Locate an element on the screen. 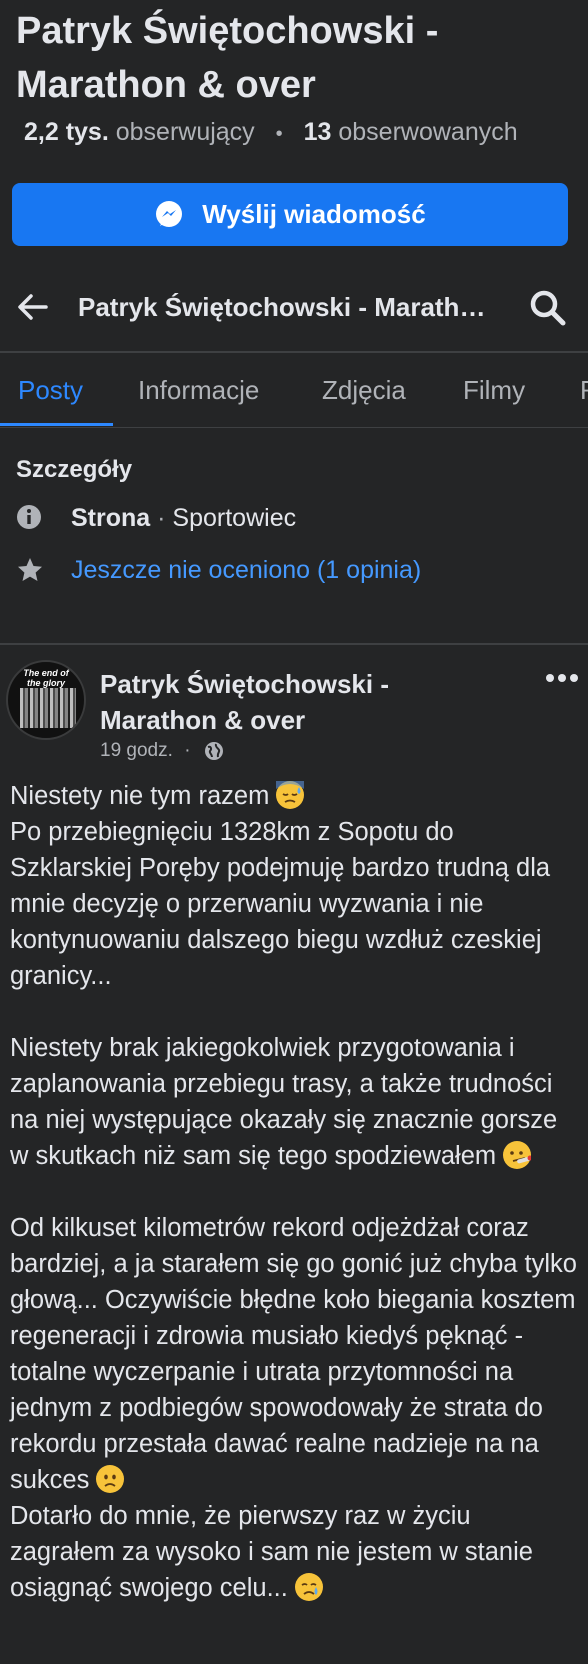  send-message-label: Wyślij wiadomość is located at coordinates (314, 214).